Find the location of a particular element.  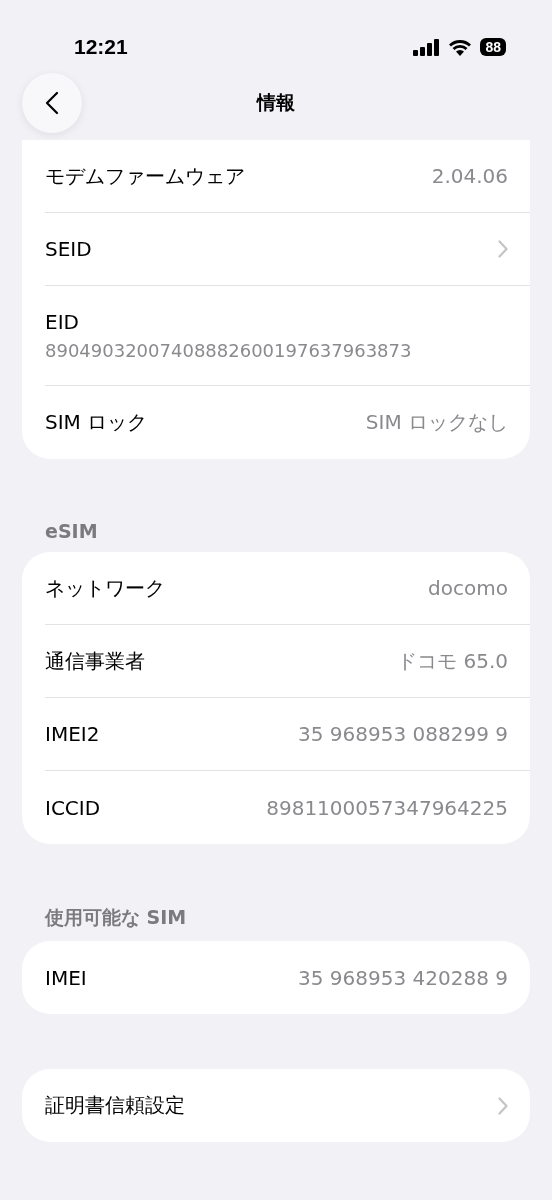

wifi-icon is located at coordinates (460, 47).